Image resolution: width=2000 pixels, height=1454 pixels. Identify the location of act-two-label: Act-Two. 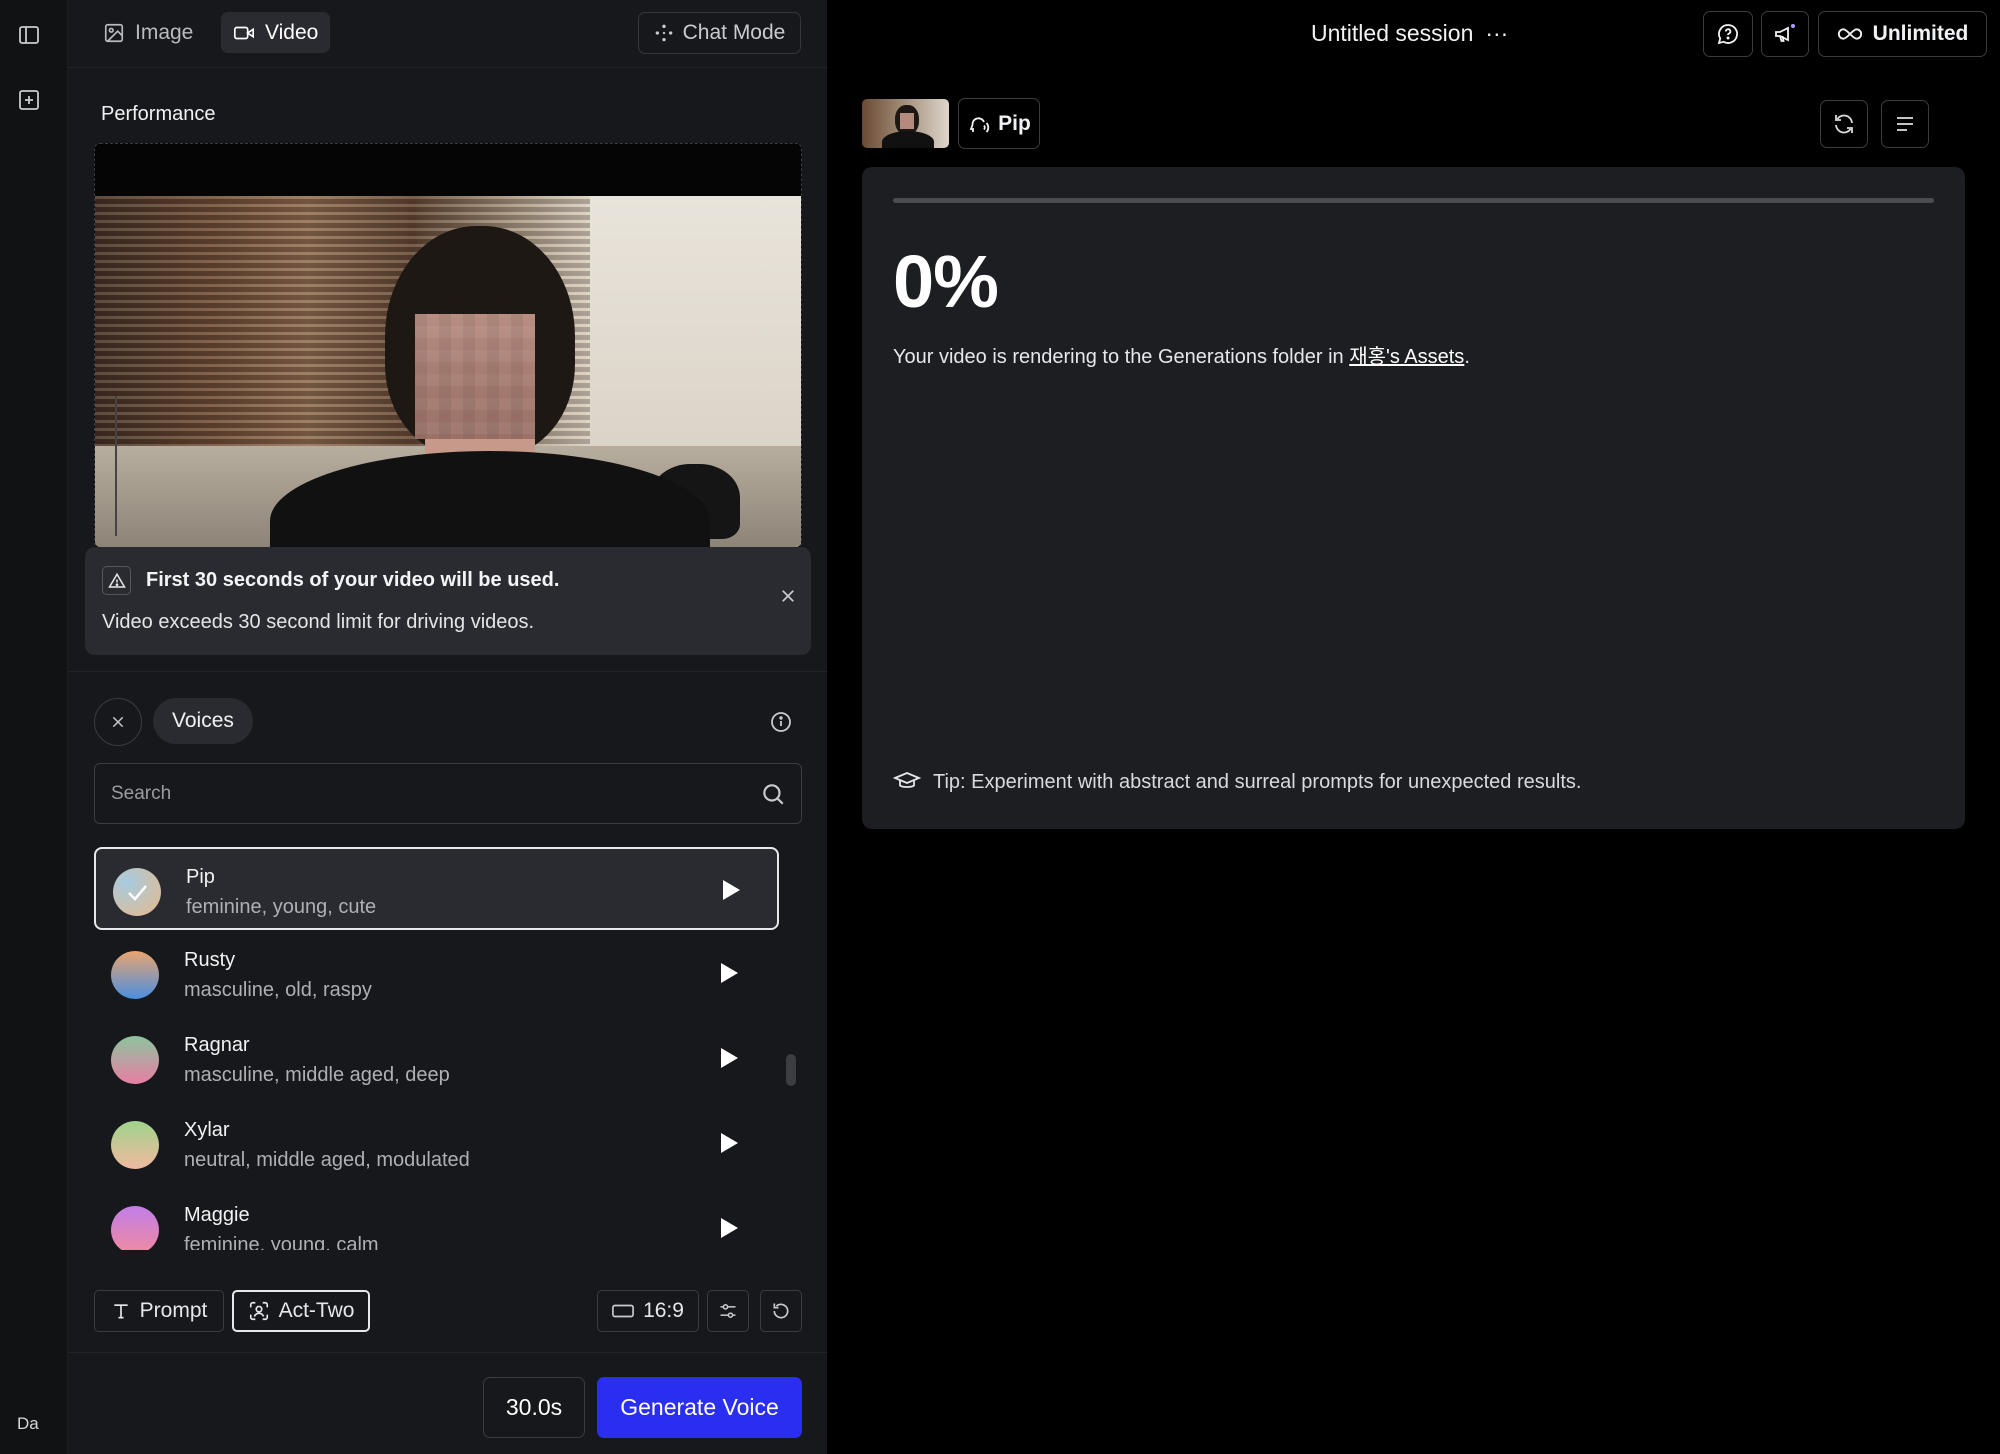
(316, 1310).